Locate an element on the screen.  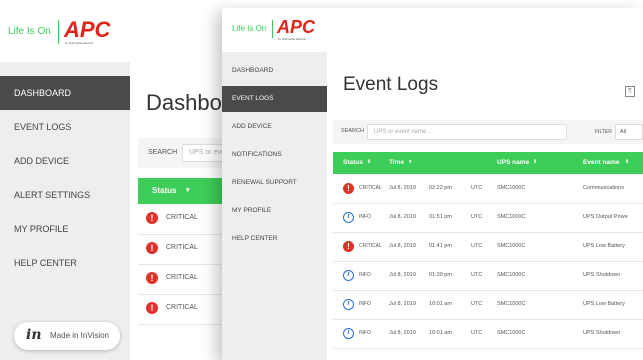
event-logs-header: Life Is On APC by Schneider Electric is located at coordinates (432, 30).